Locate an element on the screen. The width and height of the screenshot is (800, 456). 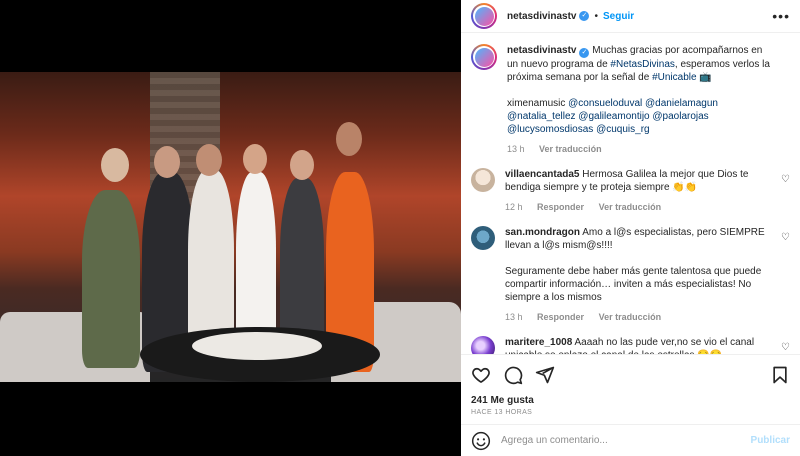
share-icon is located at coordinates (545, 375).